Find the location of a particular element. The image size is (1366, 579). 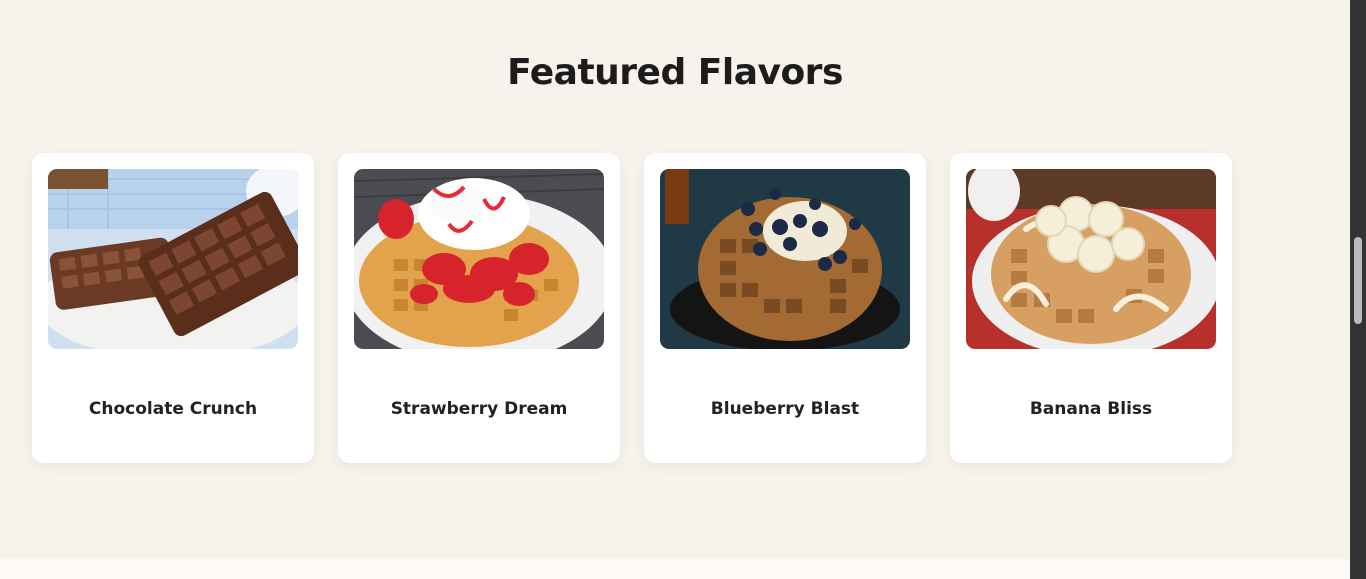

strawberry-waffle-image is located at coordinates (479, 259).